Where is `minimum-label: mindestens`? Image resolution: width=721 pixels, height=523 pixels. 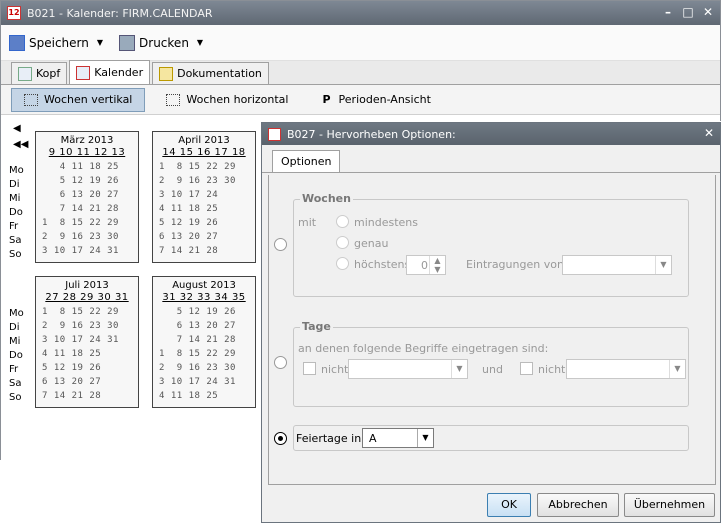 minimum-label: mindestens is located at coordinates (386, 222).